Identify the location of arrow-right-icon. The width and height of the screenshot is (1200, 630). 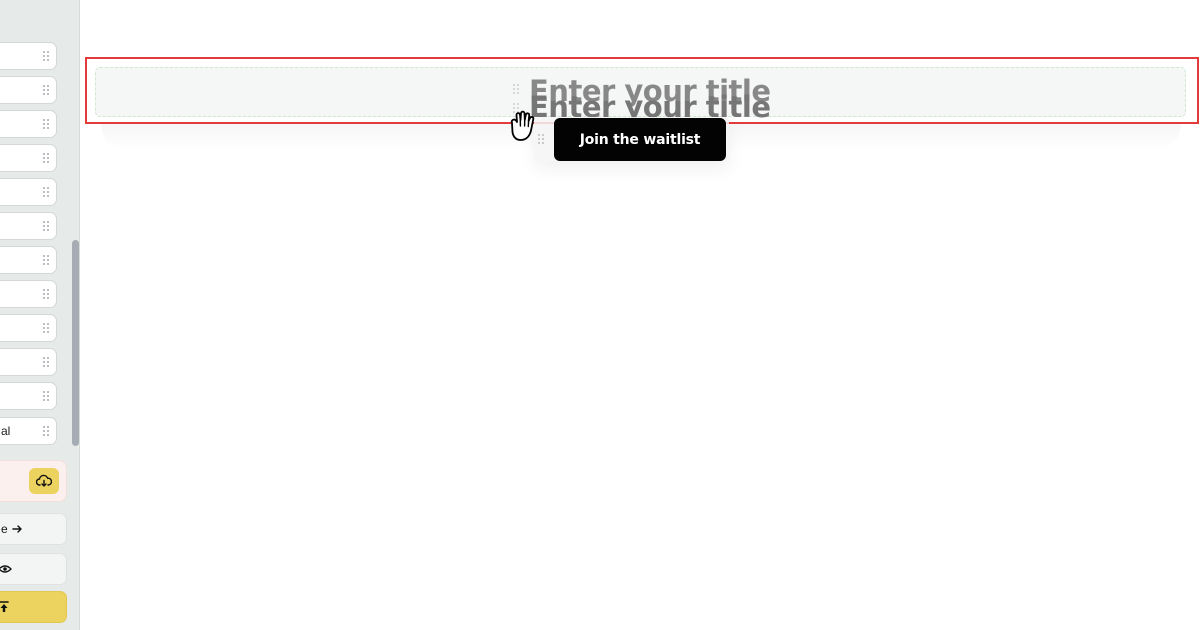
(17, 529).